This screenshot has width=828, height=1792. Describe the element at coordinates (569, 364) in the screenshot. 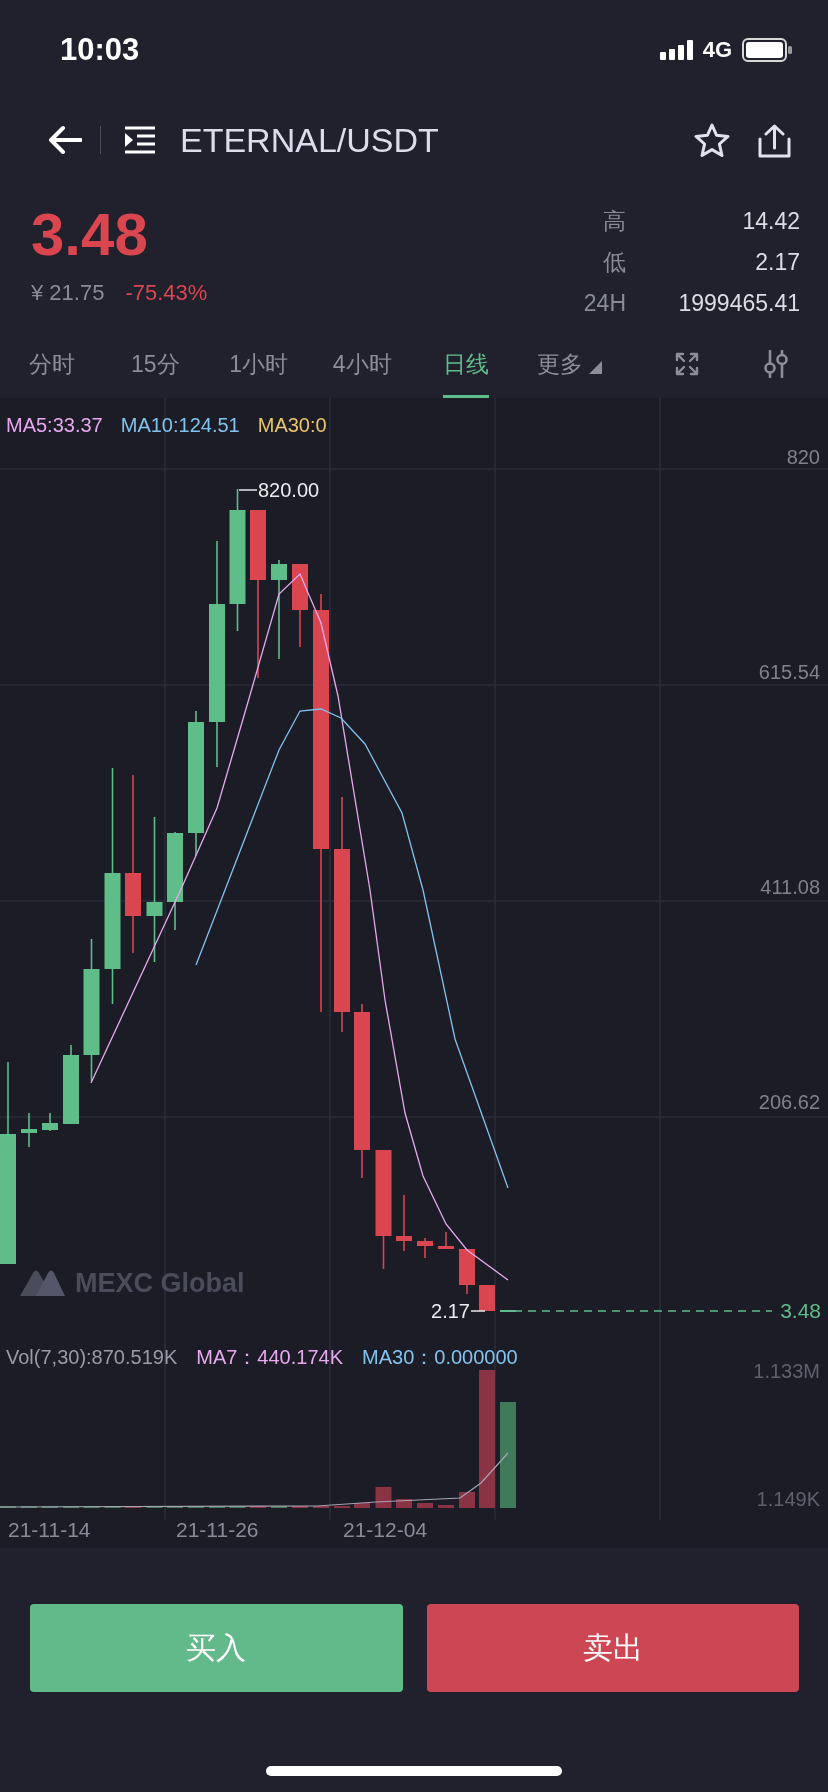

I see `interval-tab: 更多` at that location.